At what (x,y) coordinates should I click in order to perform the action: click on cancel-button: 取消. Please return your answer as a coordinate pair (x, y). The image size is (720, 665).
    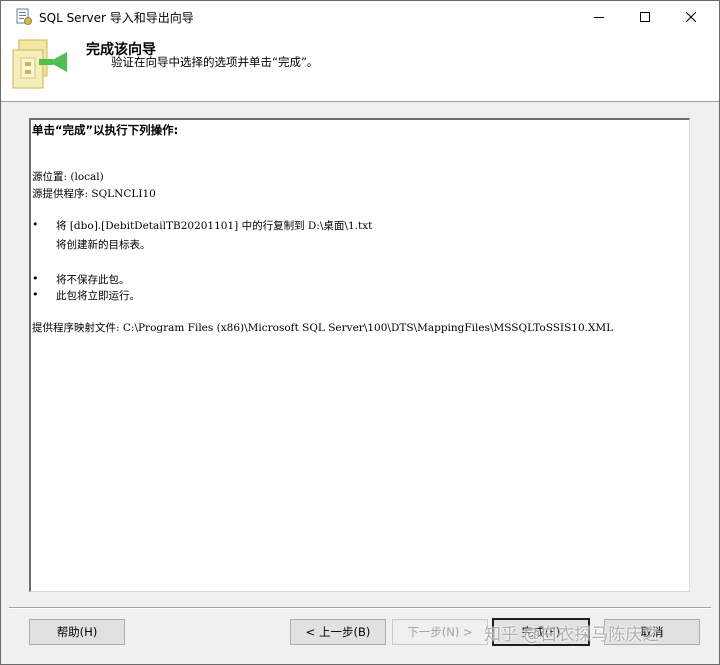
    Looking at the image, I should click on (652, 632).